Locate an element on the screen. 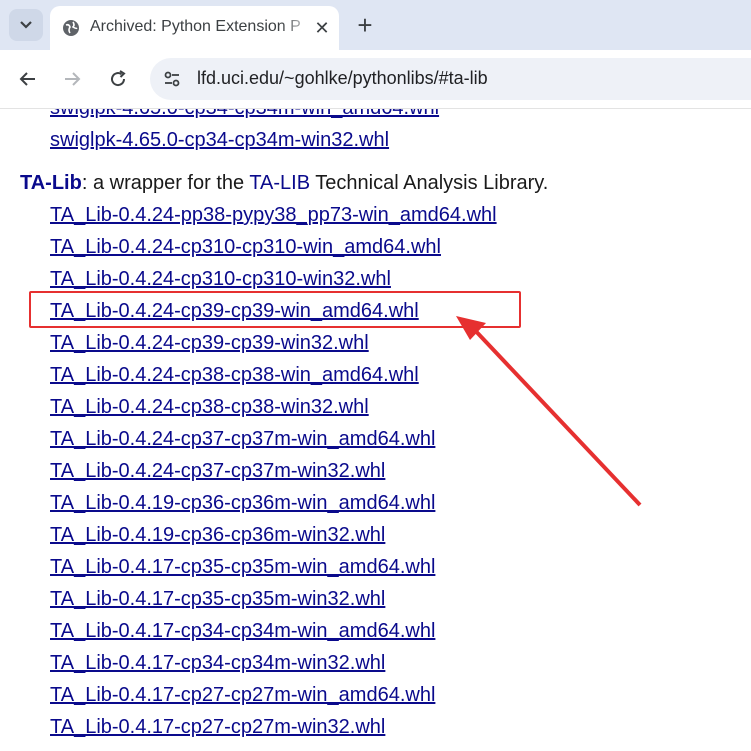 The height and width of the screenshot is (751, 751). download-link: TA_Lib-0.4.24-cp310-cp310-win_amd64.whl is located at coordinates (245, 247).